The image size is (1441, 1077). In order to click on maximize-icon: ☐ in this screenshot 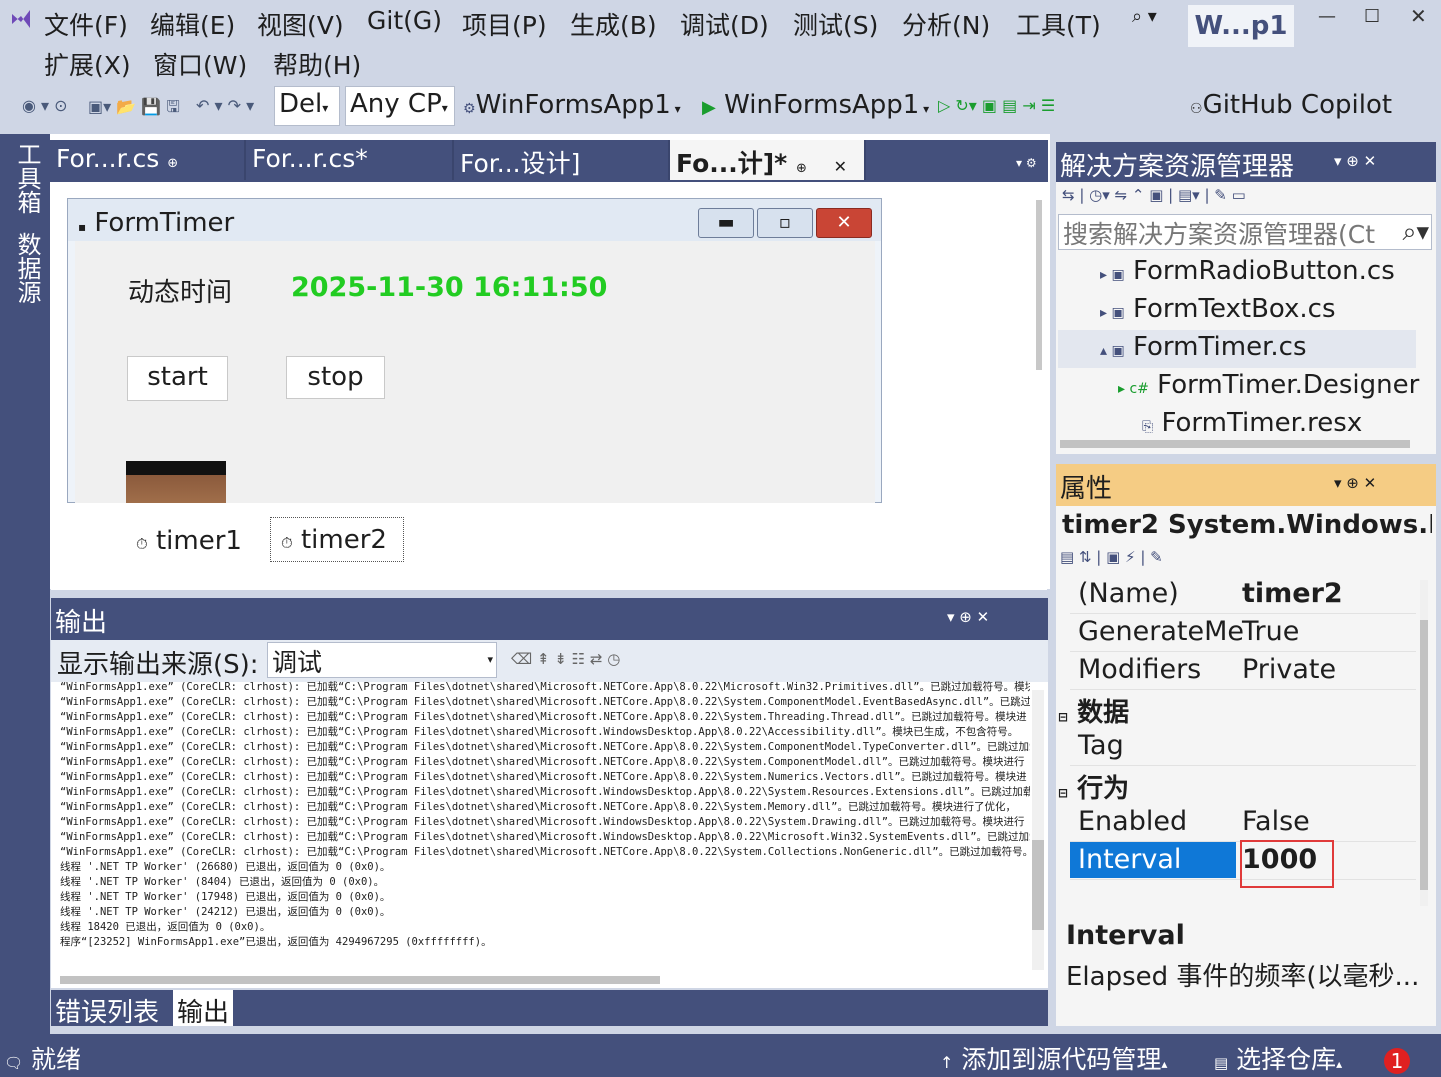, I will do `click(1372, 16)`.